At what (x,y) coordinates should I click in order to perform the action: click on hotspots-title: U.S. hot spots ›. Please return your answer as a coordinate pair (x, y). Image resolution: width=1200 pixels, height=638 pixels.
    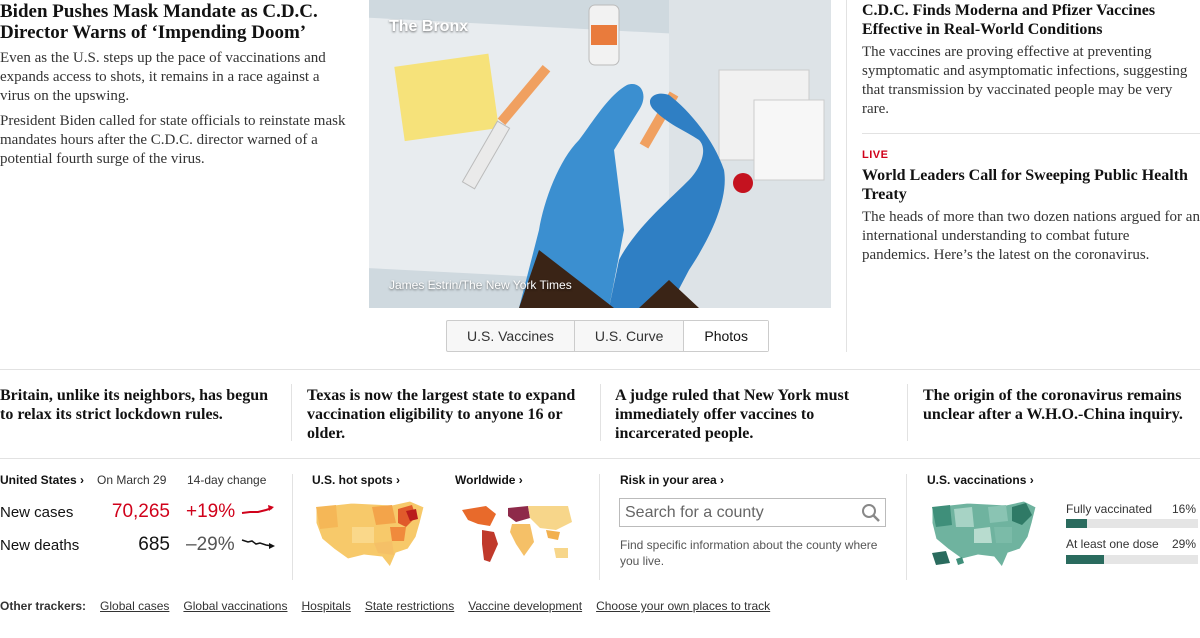
    Looking at the image, I should click on (356, 480).